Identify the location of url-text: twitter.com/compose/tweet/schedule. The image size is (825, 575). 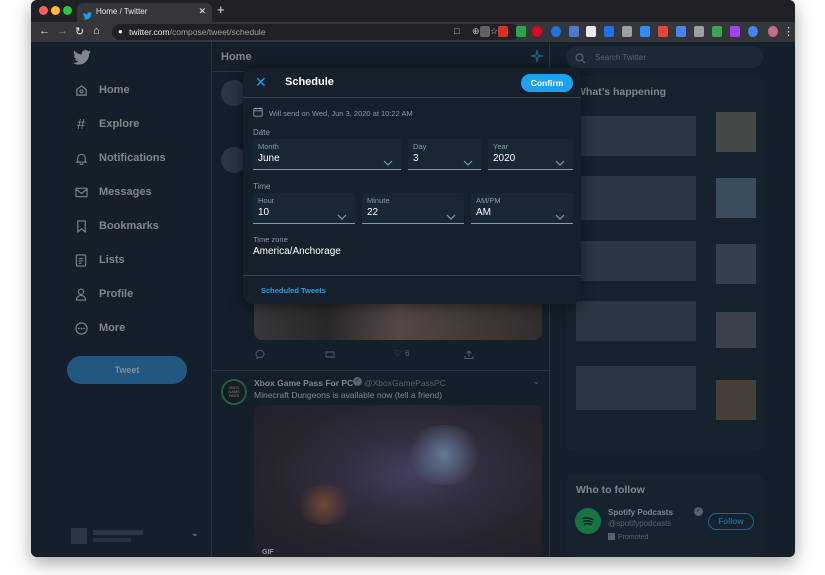
(197, 32).